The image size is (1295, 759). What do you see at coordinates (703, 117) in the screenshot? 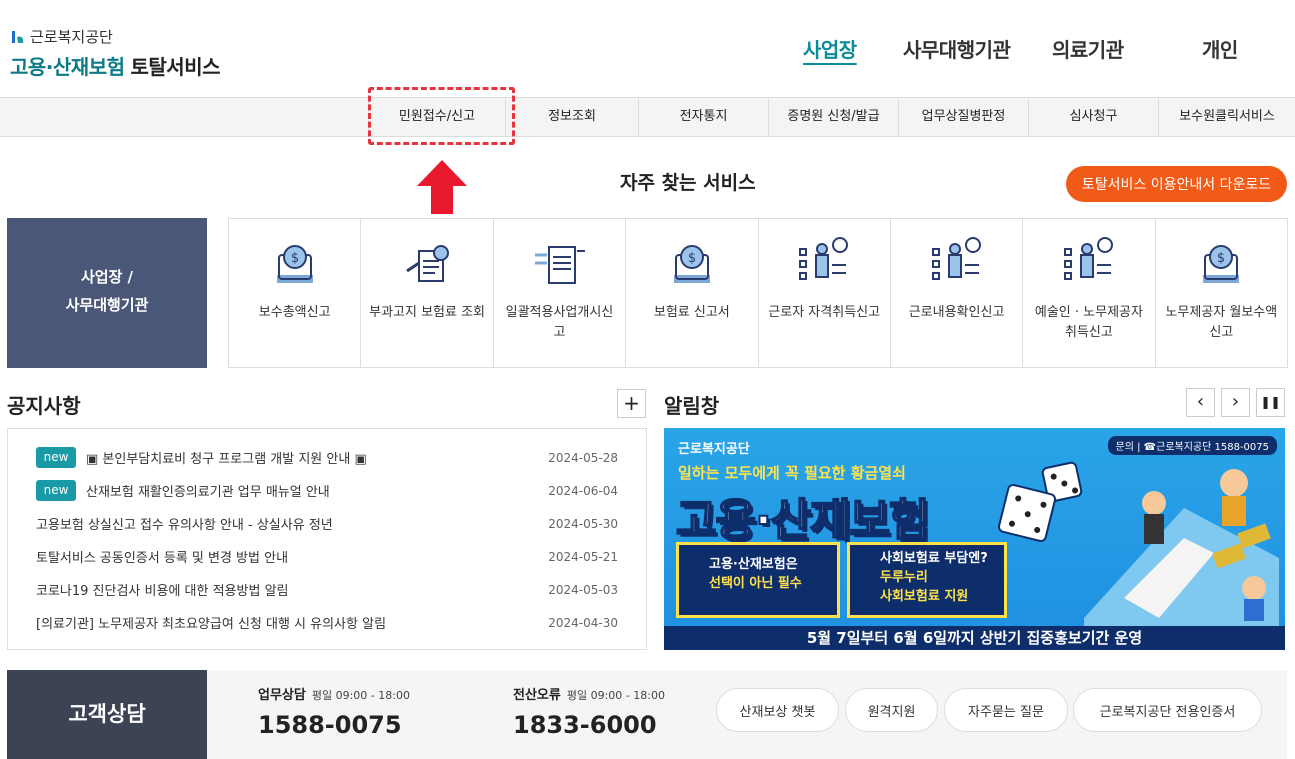
I see `subnav-notification: 전자통지` at bounding box center [703, 117].